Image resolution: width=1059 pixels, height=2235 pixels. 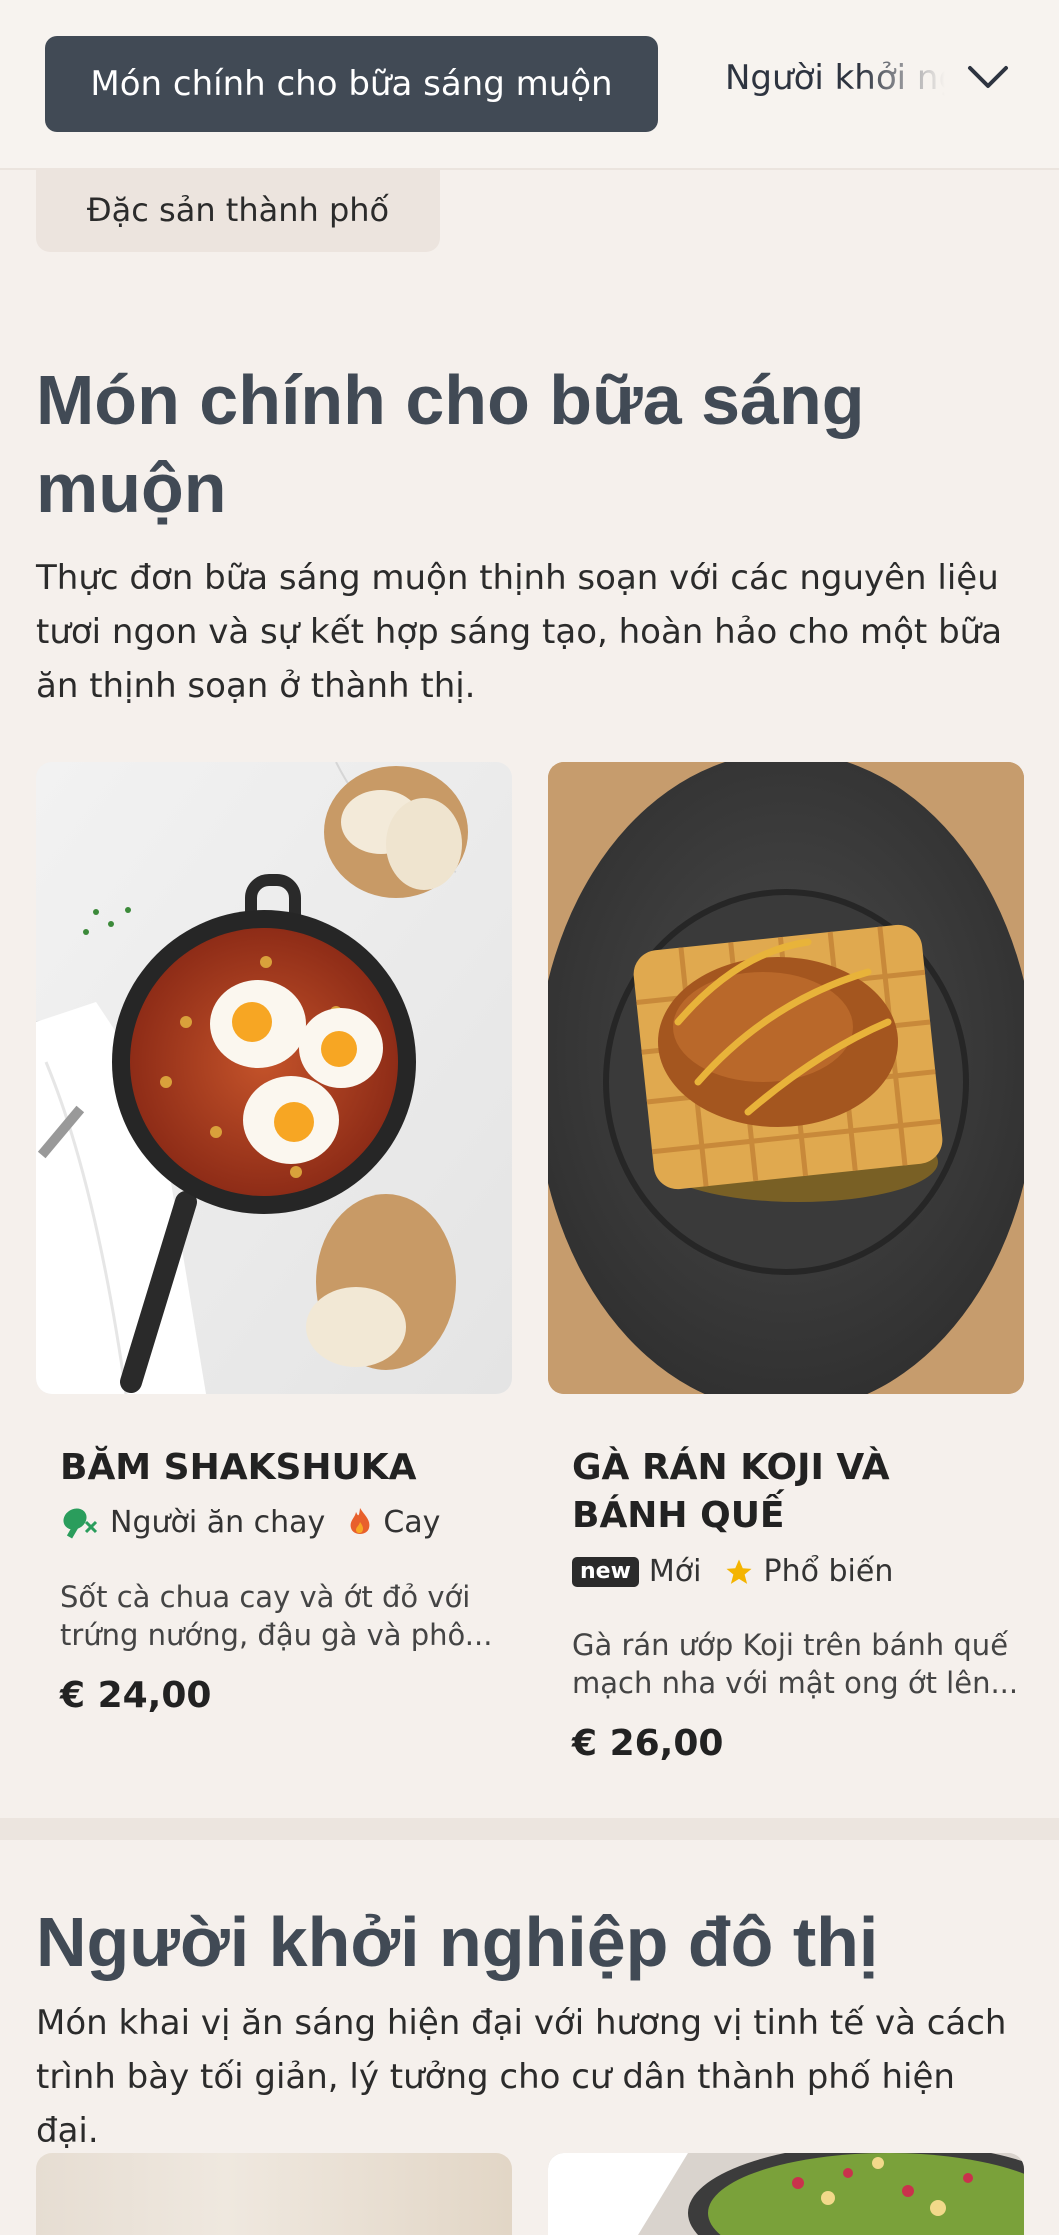 I want to click on menu-item-tags: new Mới Phổ biến, so click(x=738, y=1571).